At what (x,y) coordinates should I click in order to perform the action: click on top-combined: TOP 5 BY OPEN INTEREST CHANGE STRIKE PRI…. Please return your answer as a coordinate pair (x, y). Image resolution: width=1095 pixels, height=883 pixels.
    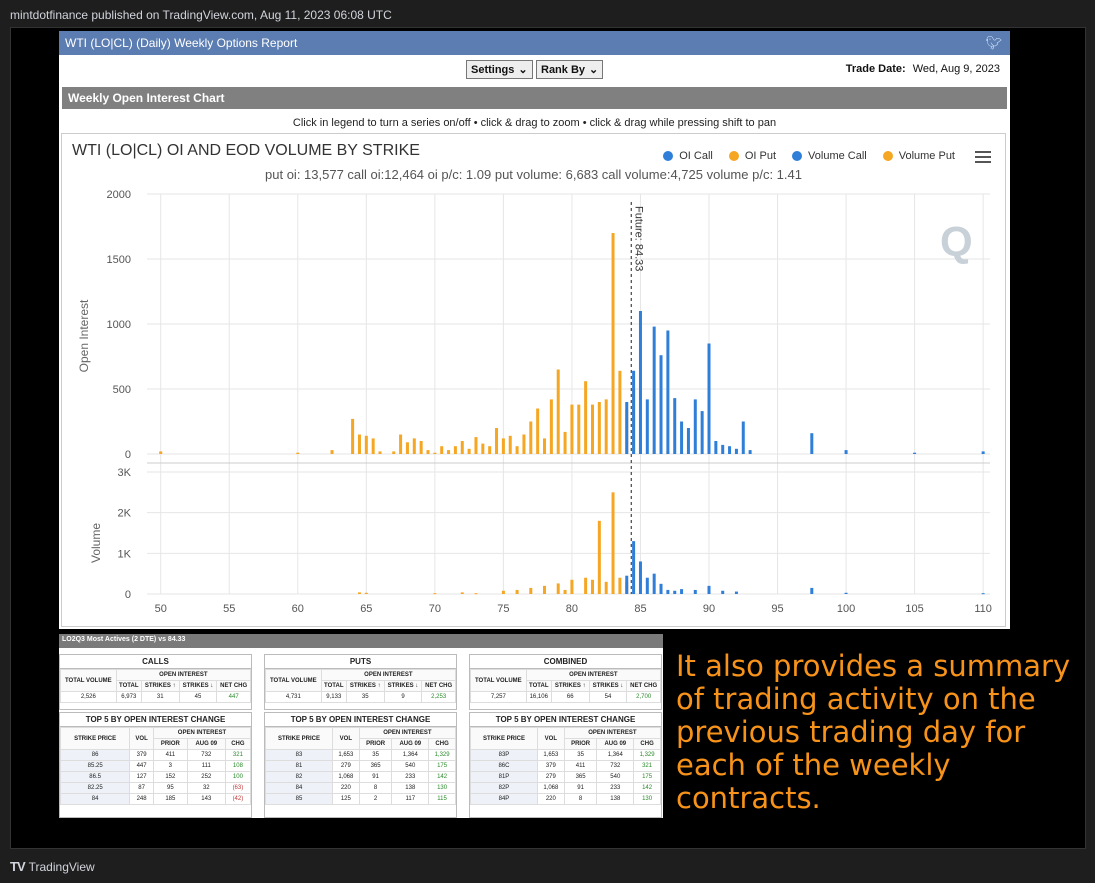
    Looking at the image, I should click on (565, 765).